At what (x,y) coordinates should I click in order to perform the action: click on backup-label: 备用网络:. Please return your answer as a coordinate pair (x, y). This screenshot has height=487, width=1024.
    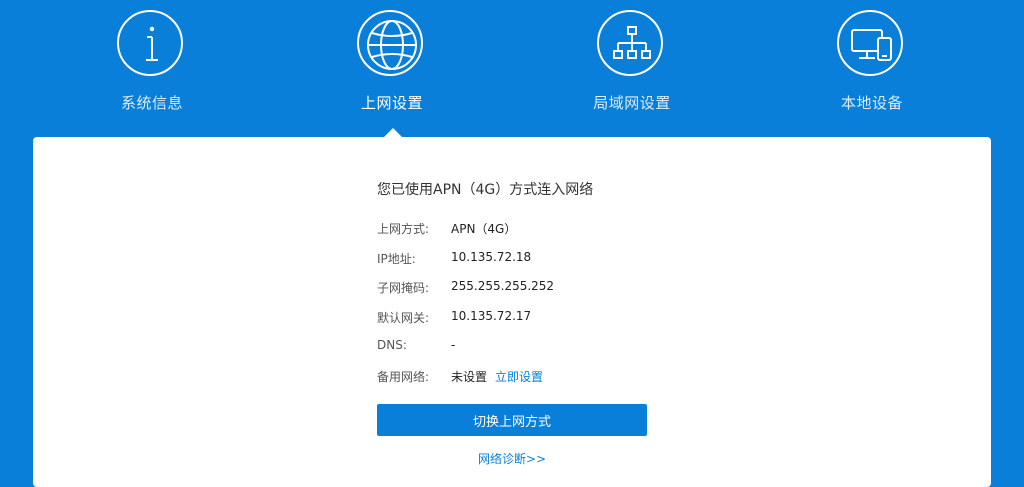
    Looking at the image, I should click on (403, 377).